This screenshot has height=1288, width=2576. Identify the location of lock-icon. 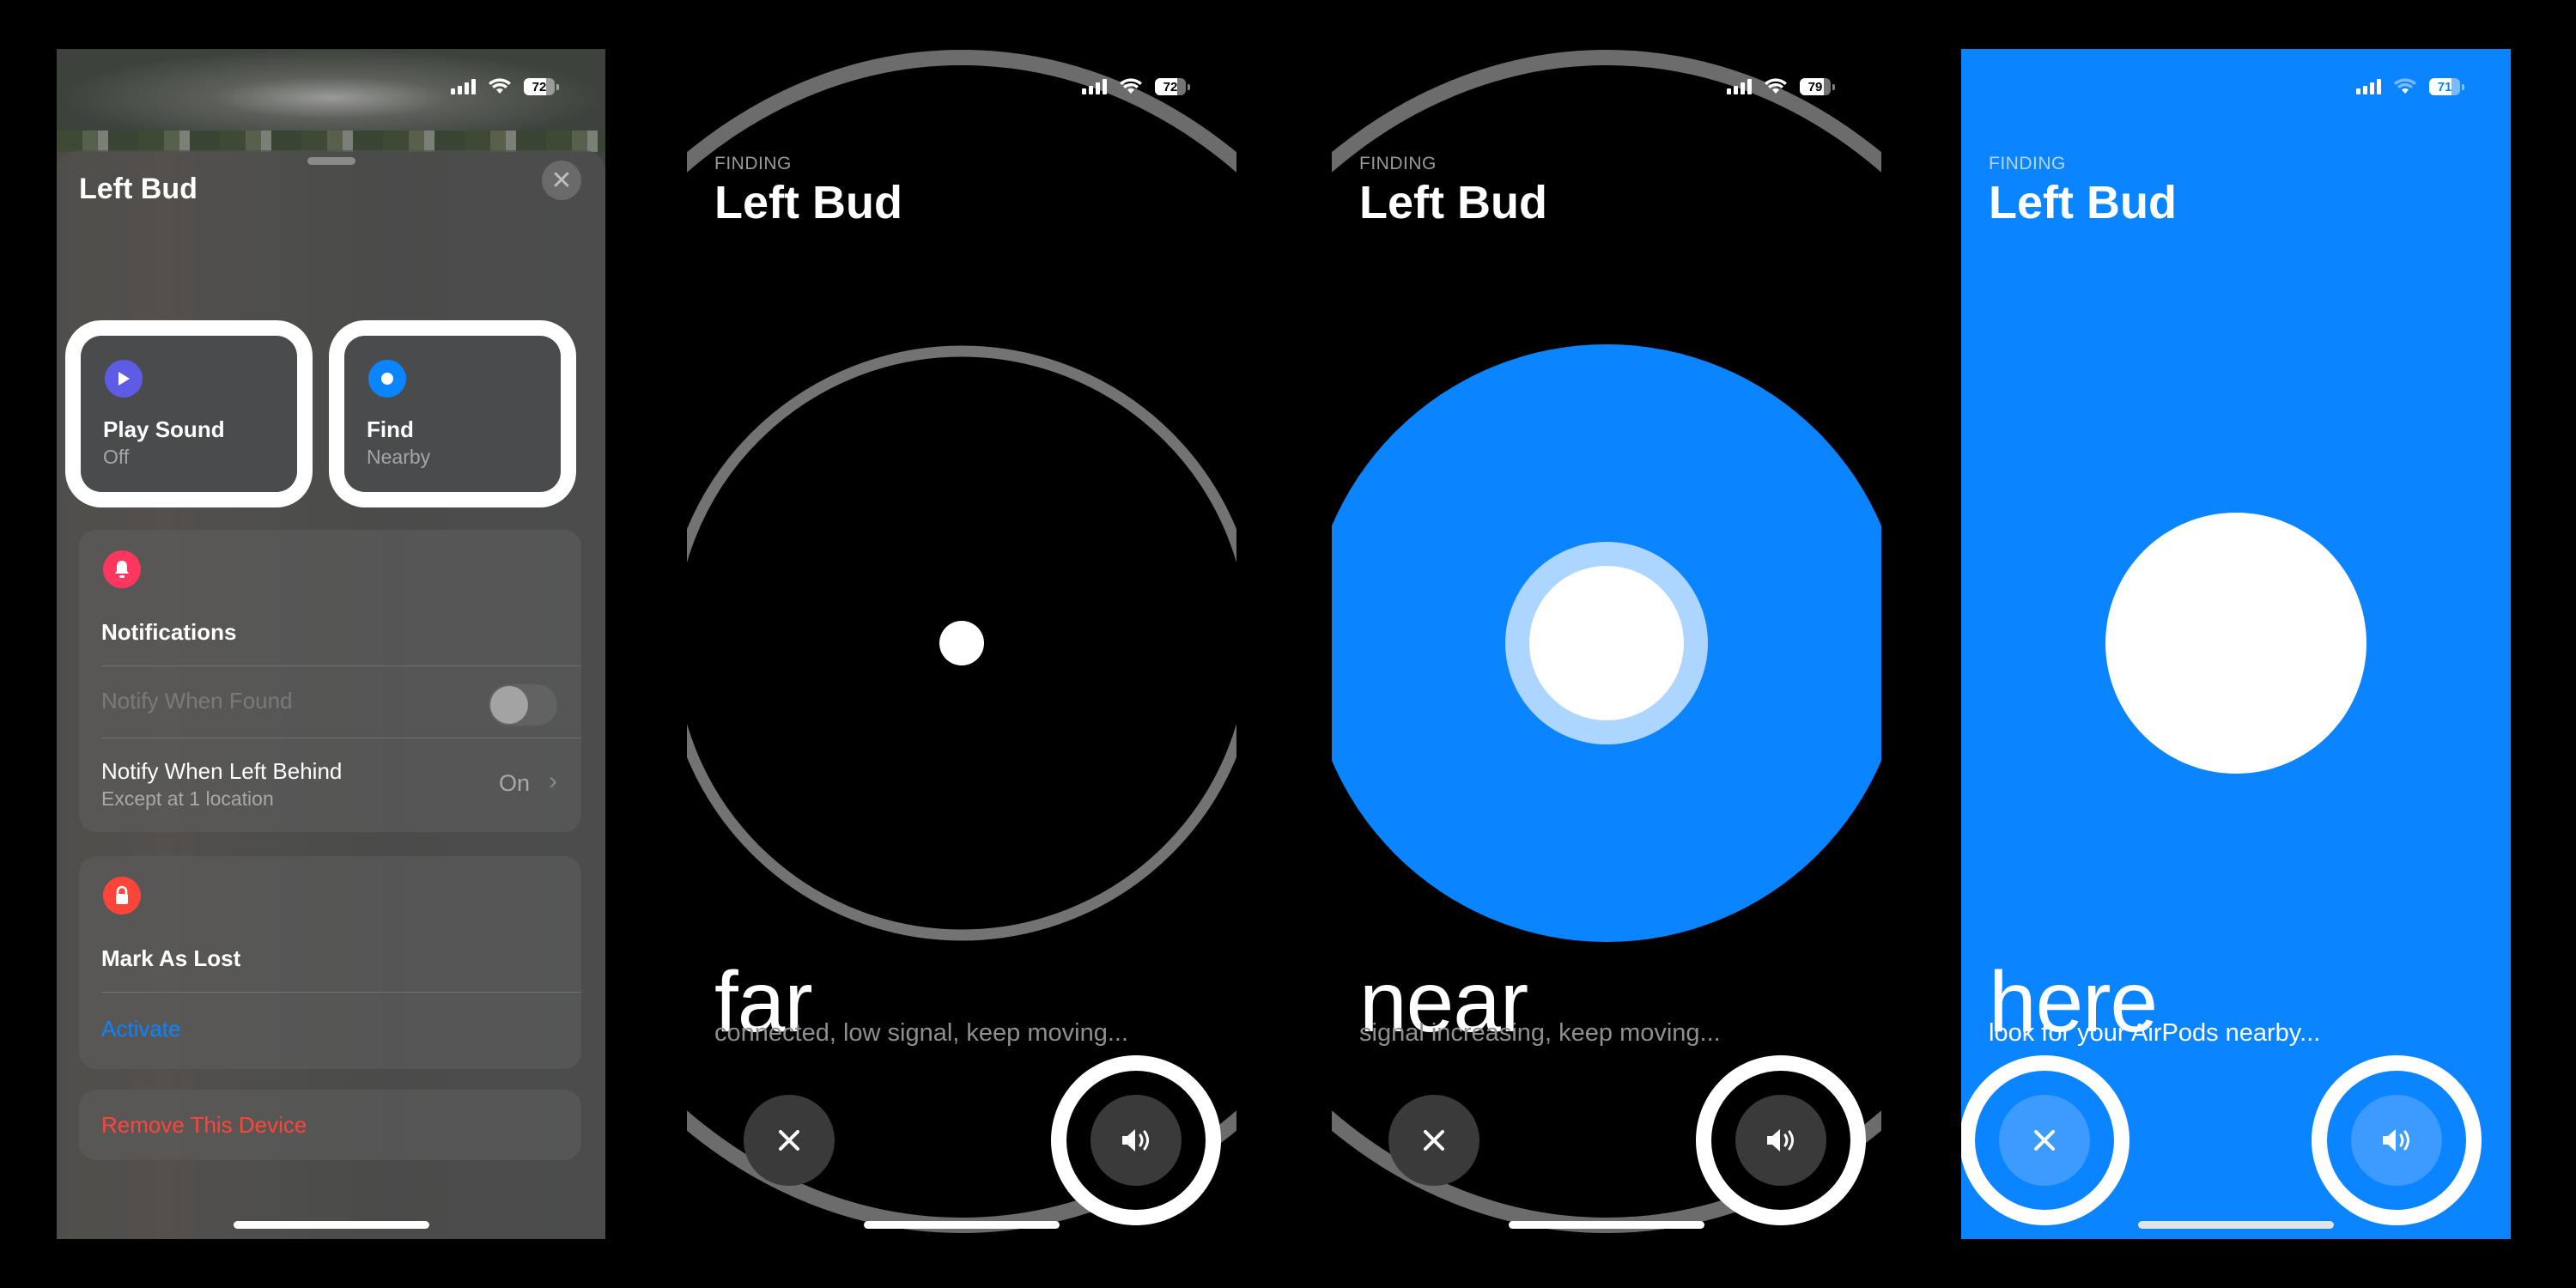
(122, 896).